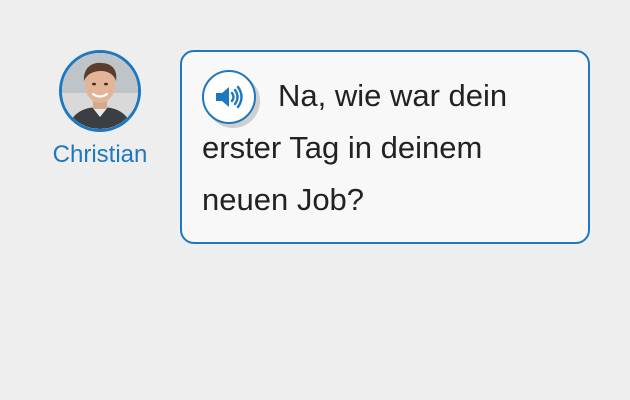 The width and height of the screenshot is (630, 400). I want to click on audio-button-face, so click(229, 97).